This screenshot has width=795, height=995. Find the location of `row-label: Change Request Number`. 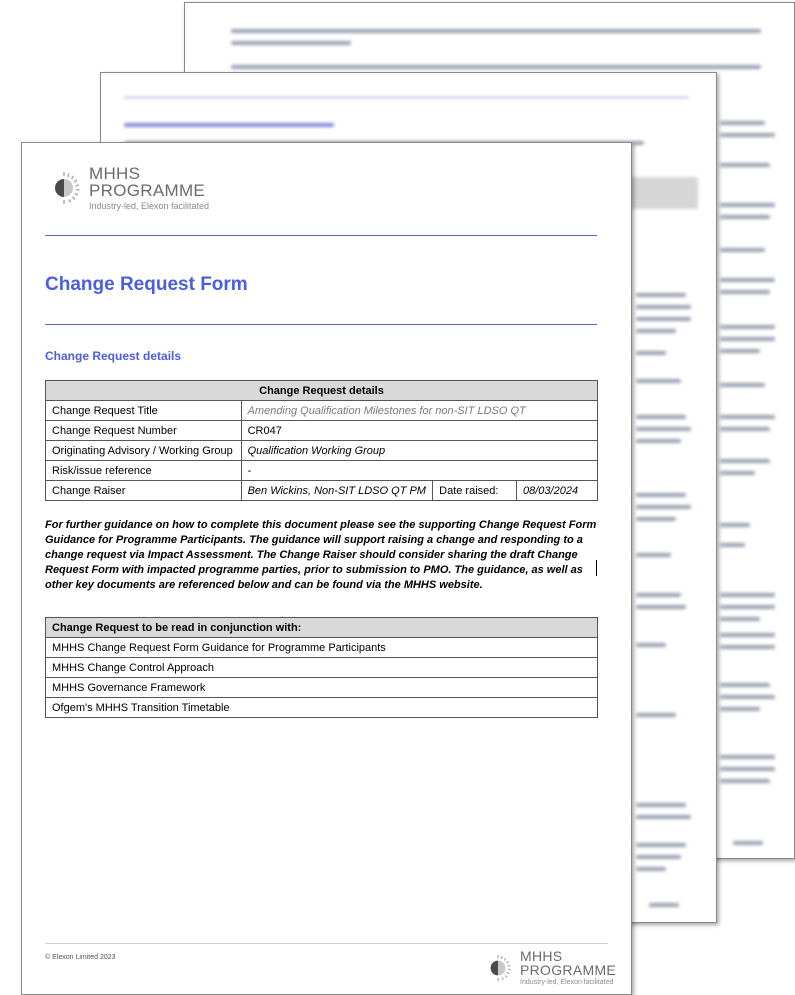

row-label: Change Request Number is located at coordinates (143, 430).